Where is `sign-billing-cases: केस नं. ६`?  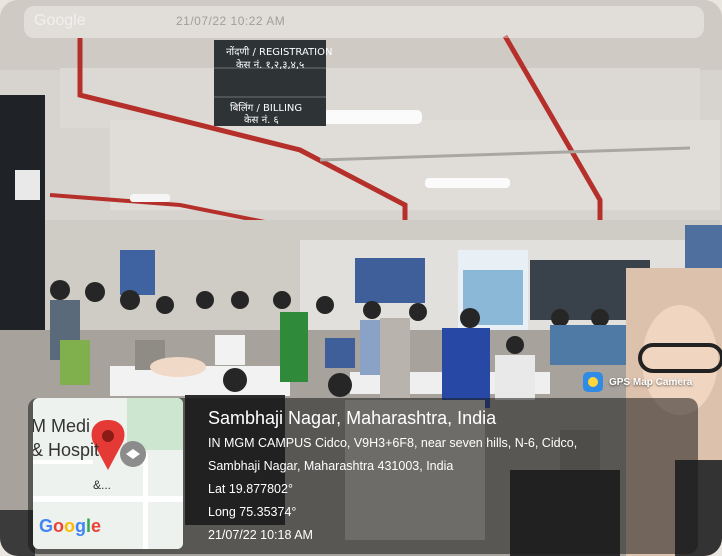 sign-billing-cases: केस नं. ६ is located at coordinates (261, 120).